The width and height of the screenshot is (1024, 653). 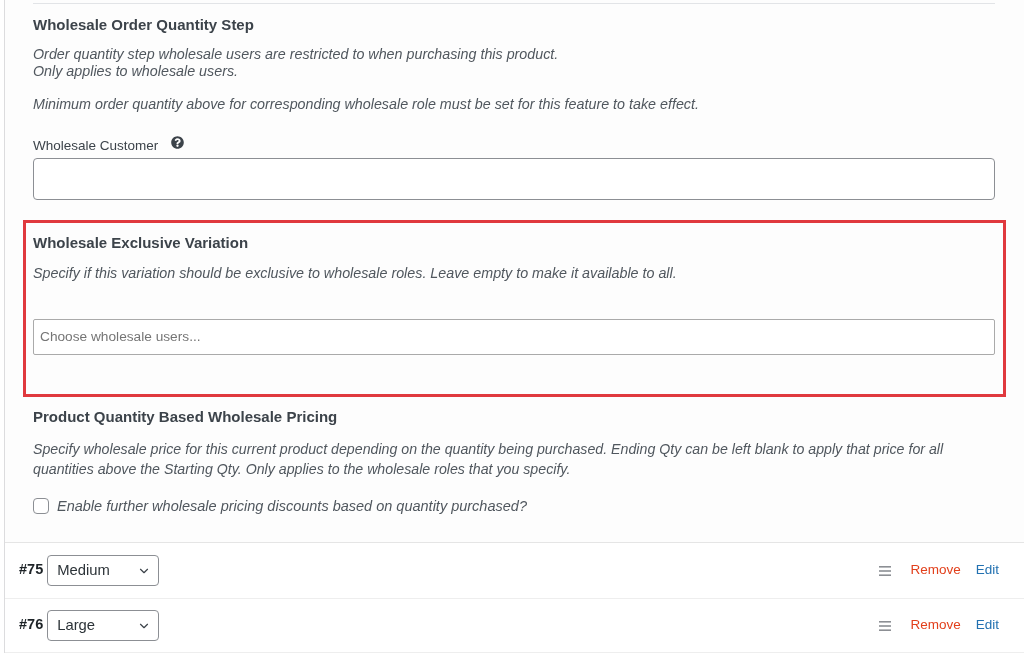 I want to click on help-icon, so click(x=178, y=142).